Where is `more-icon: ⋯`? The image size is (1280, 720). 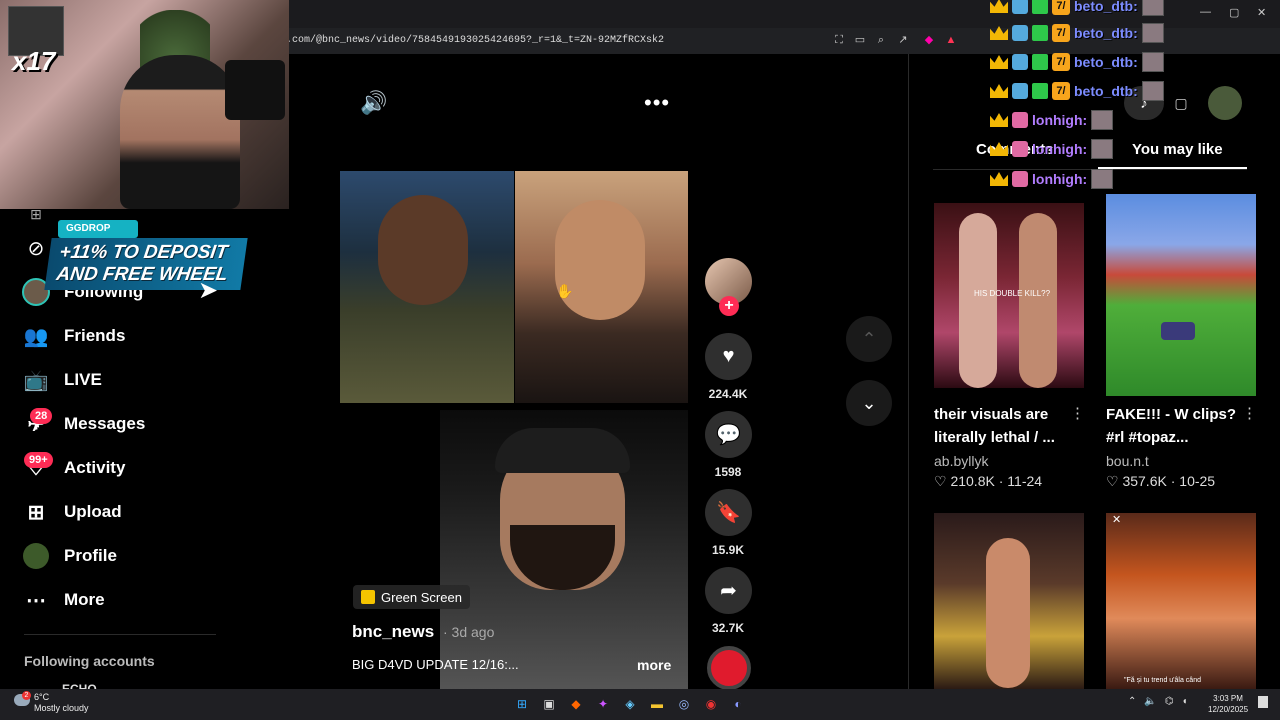 more-icon: ⋯ is located at coordinates (36, 600).